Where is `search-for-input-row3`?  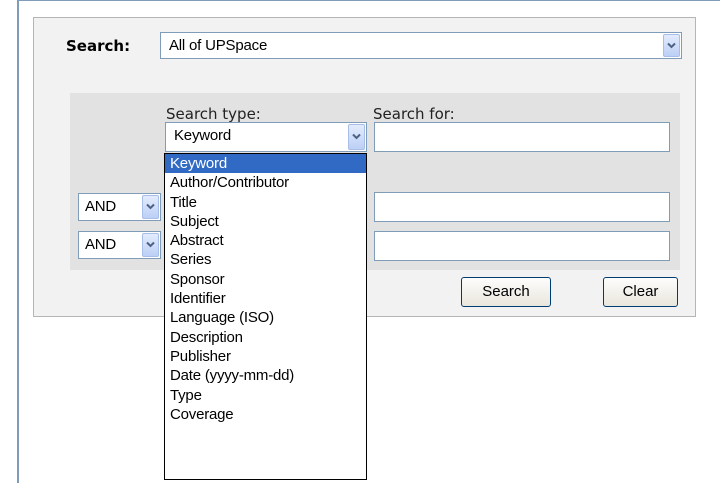 search-for-input-row3 is located at coordinates (522, 246).